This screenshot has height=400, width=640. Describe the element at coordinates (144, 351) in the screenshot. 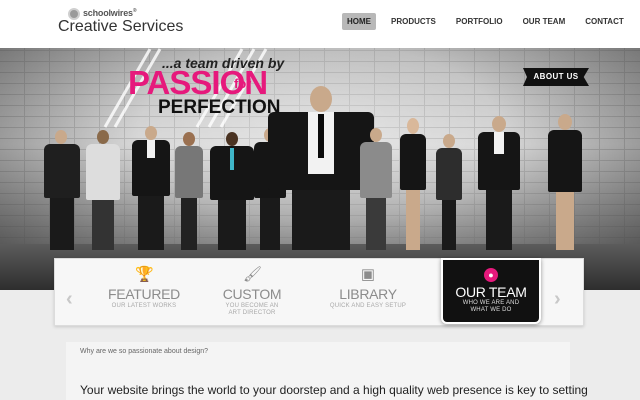

I see `content-question: Why are we so passionate about design?` at that location.